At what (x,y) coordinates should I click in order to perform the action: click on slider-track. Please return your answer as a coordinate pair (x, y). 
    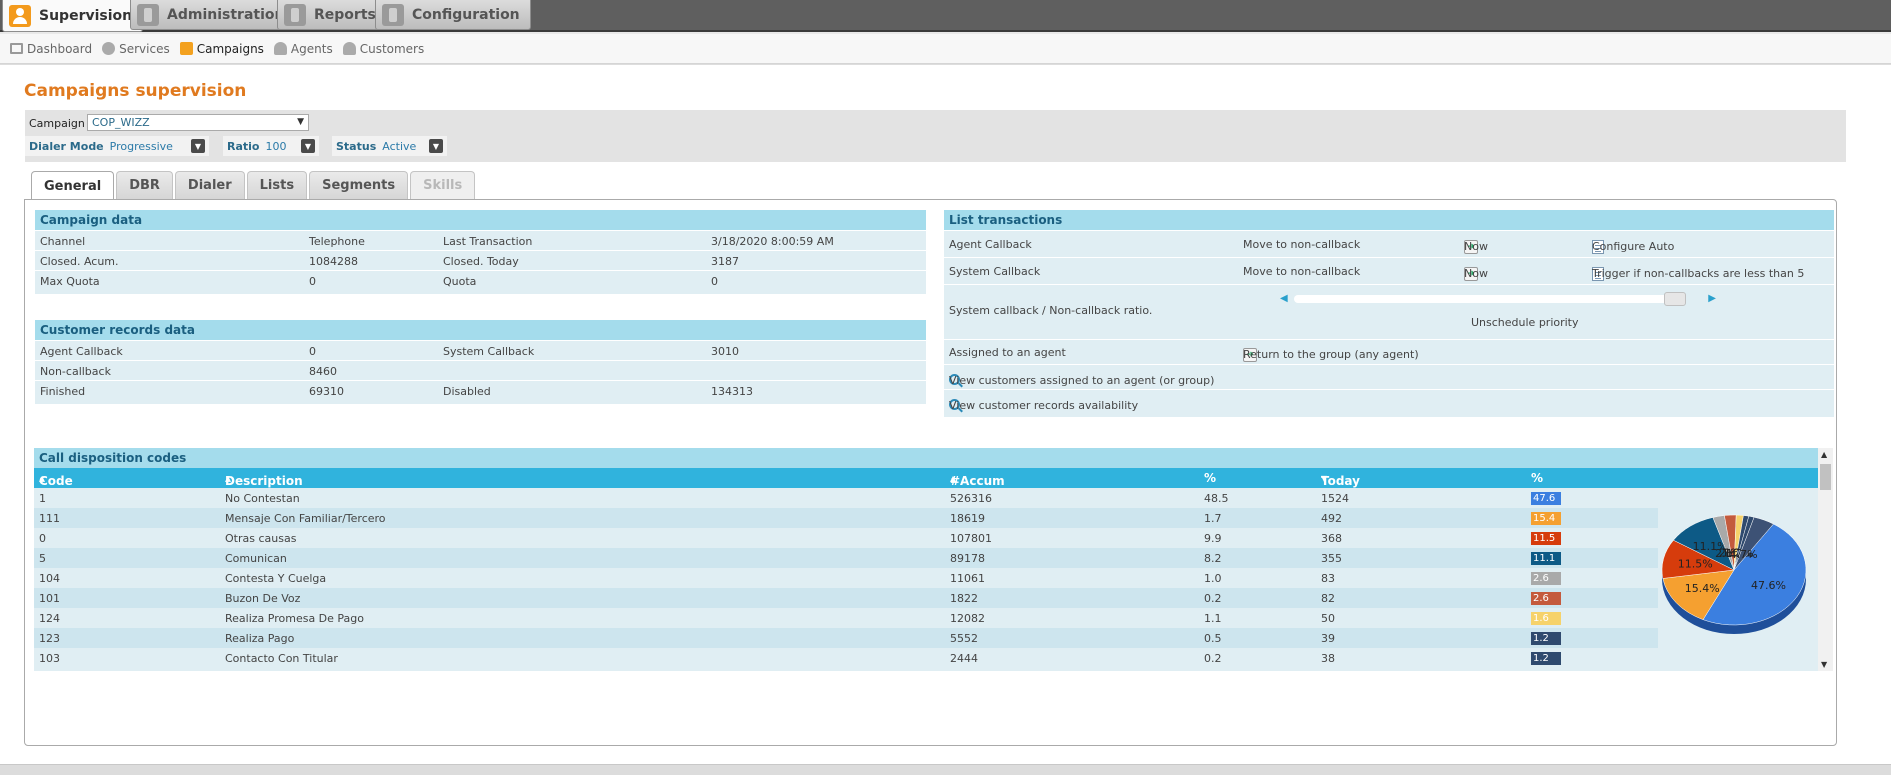
    Looking at the image, I should click on (1489, 299).